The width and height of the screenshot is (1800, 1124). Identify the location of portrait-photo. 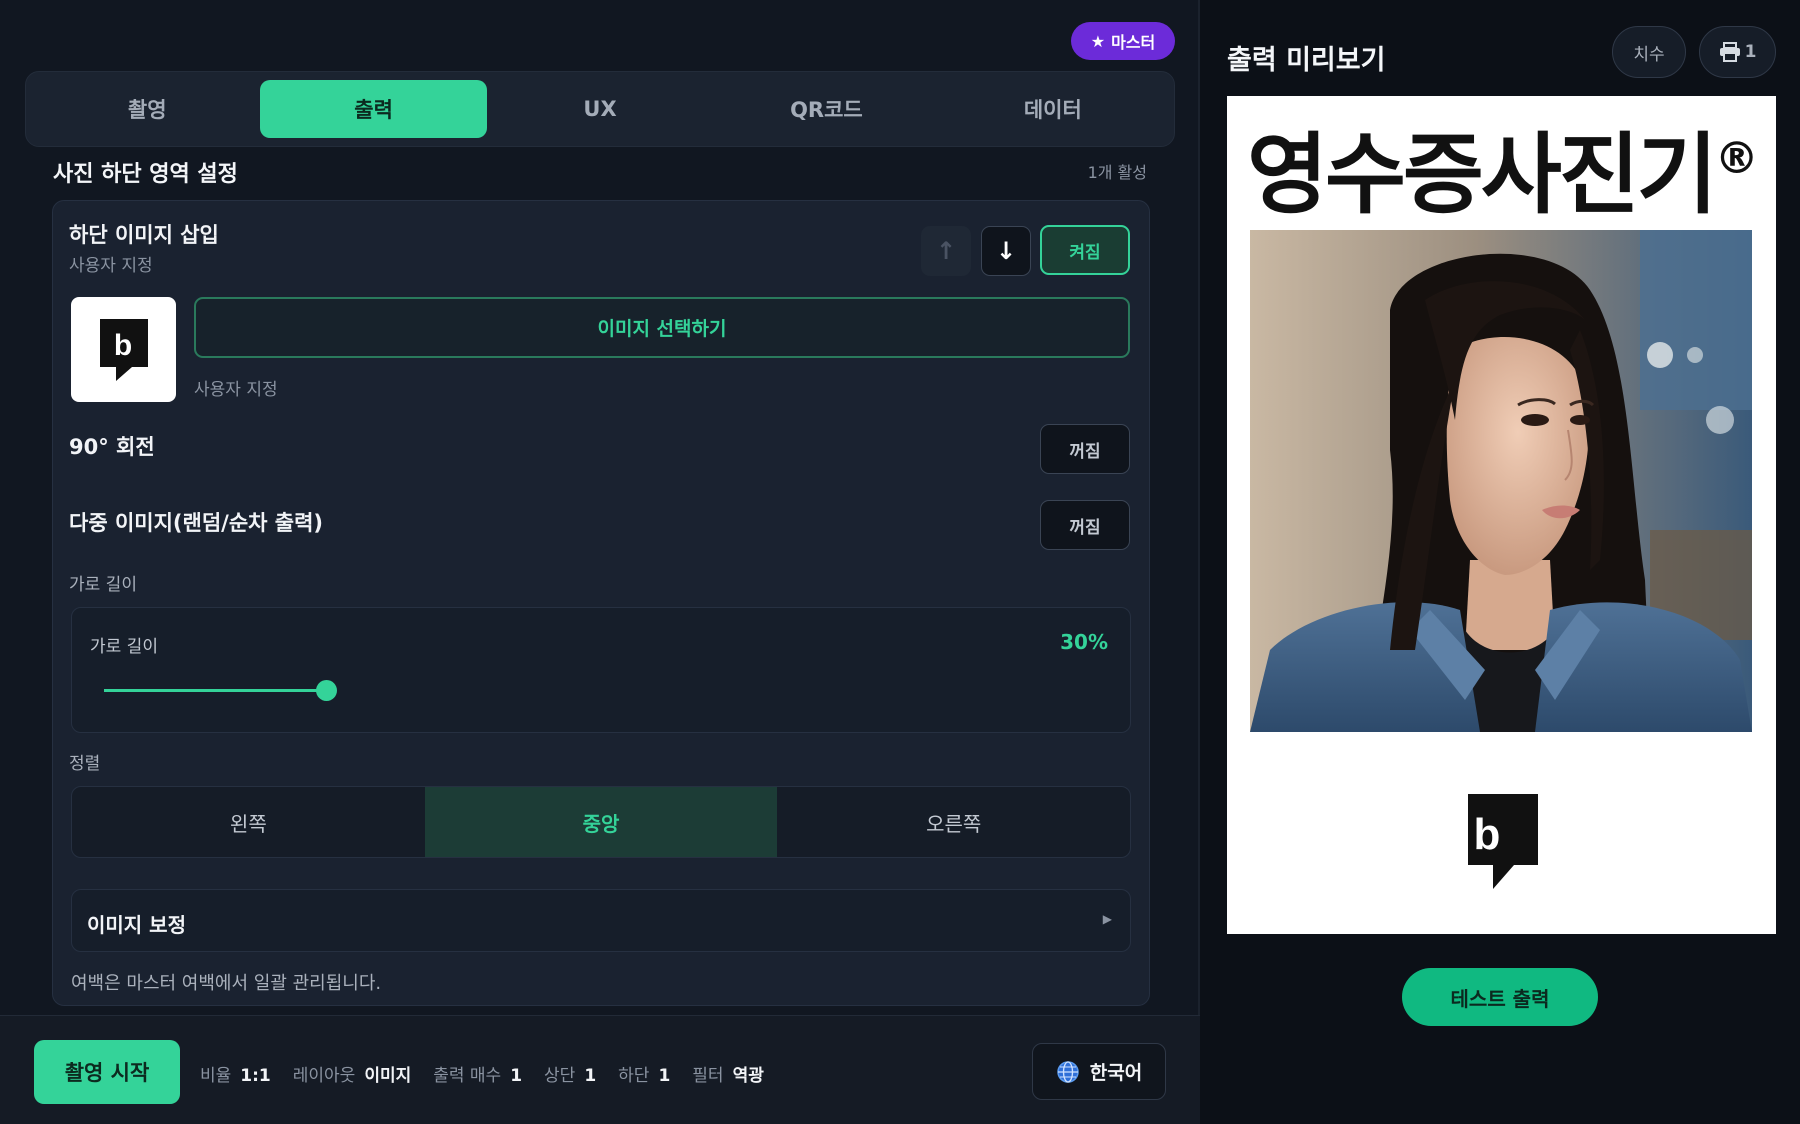
(1501, 481).